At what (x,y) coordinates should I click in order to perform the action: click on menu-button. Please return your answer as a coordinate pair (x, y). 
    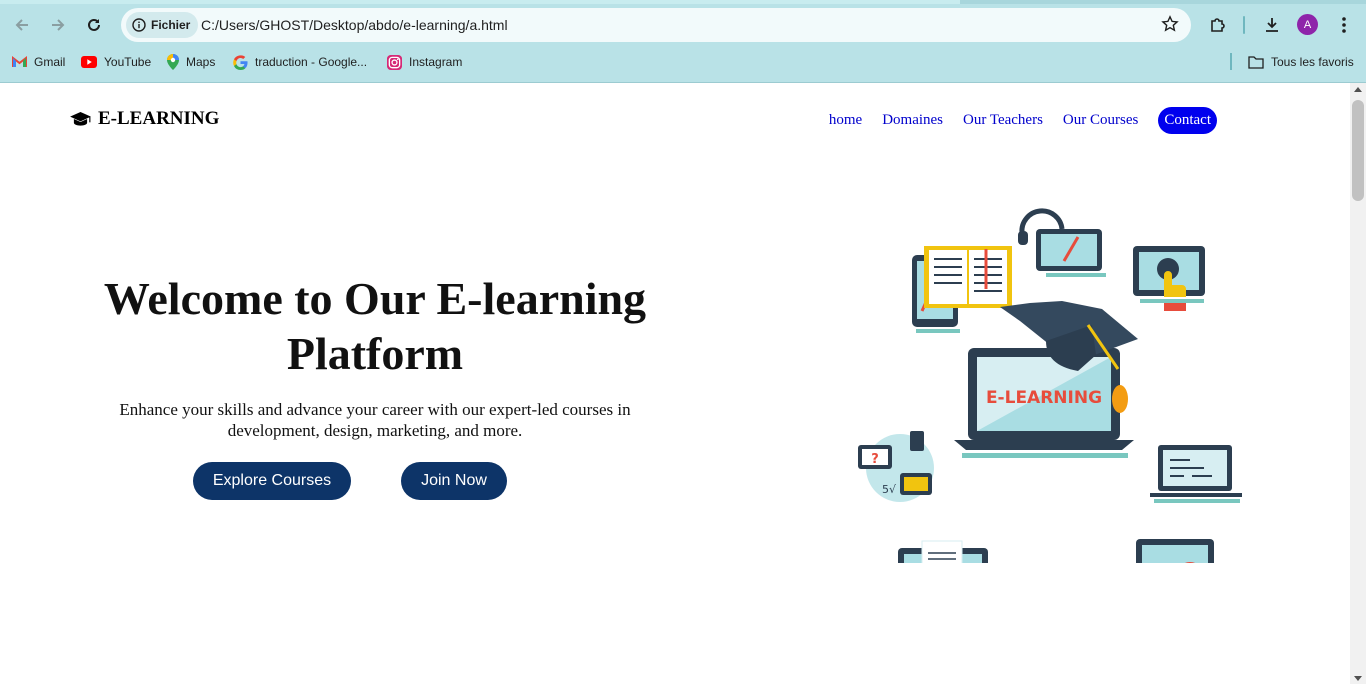
    Looking at the image, I should click on (1344, 25).